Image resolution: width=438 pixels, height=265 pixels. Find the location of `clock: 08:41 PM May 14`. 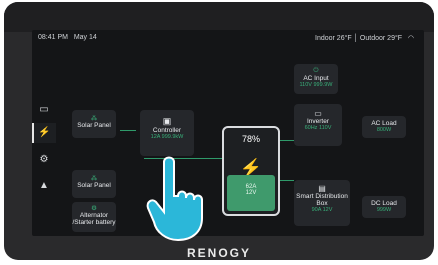

clock: 08:41 PM May 14 is located at coordinates (67, 37).